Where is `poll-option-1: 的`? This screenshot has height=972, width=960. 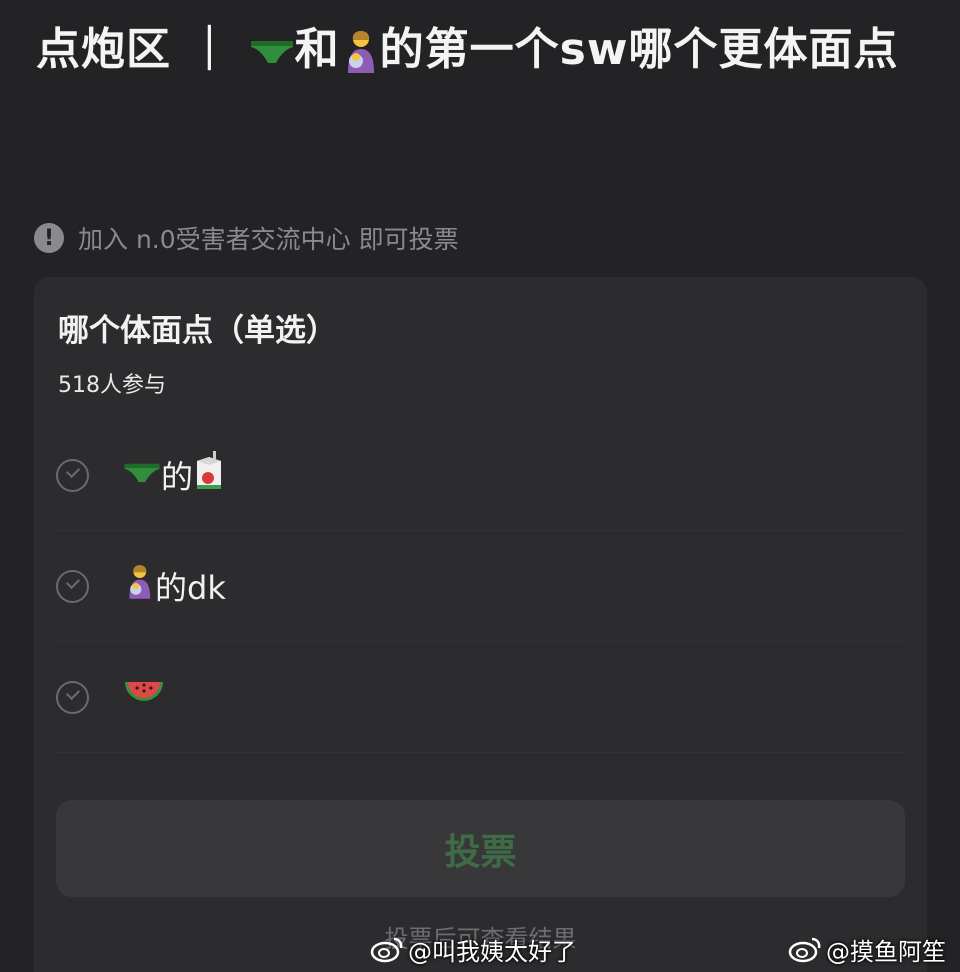
poll-option-1: 的 is located at coordinates (480, 475).